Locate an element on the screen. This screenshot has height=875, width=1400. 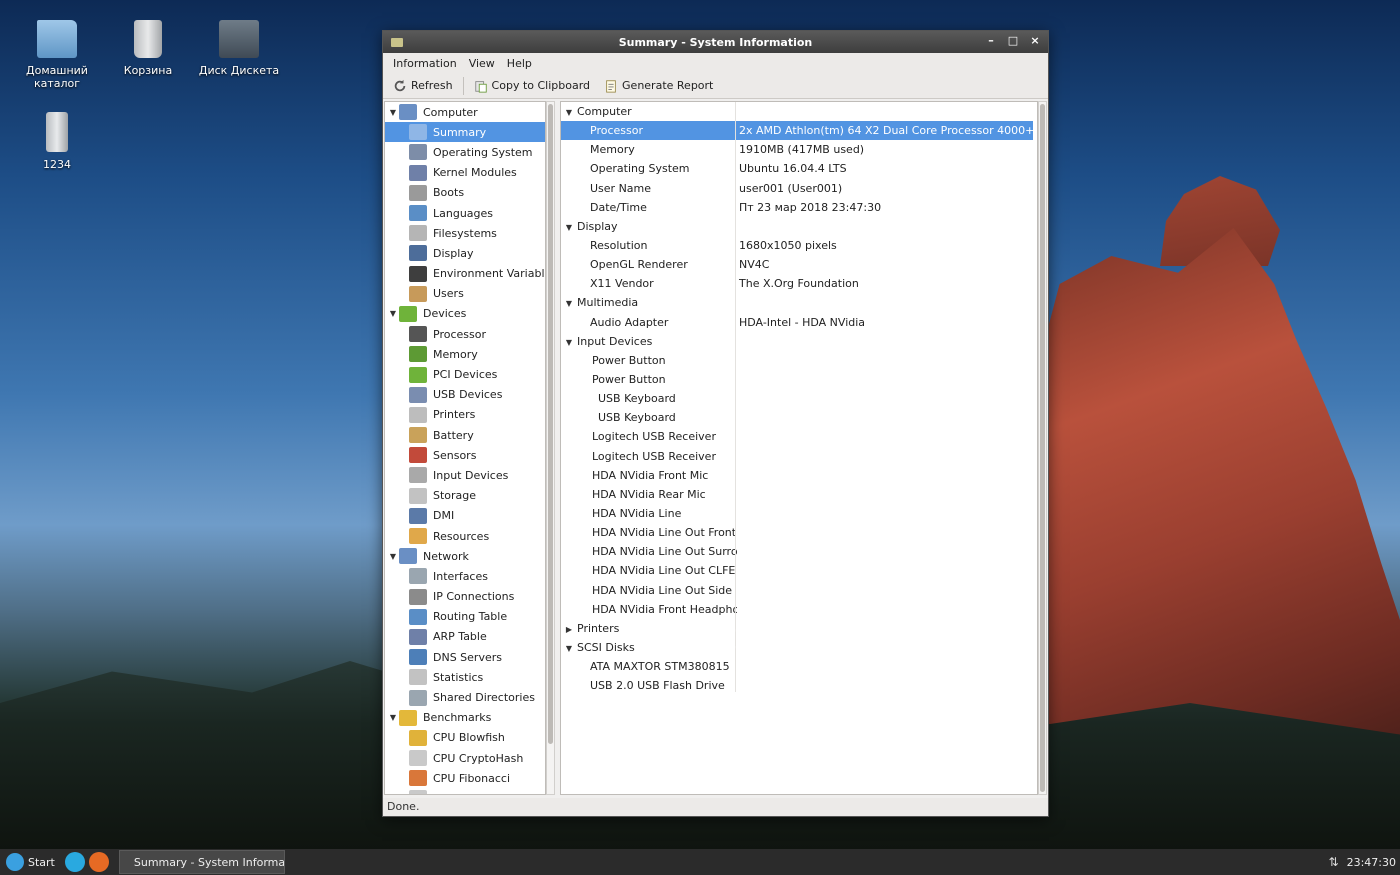
network-status-icon: ⇅ is located at coordinates (1334, 862).